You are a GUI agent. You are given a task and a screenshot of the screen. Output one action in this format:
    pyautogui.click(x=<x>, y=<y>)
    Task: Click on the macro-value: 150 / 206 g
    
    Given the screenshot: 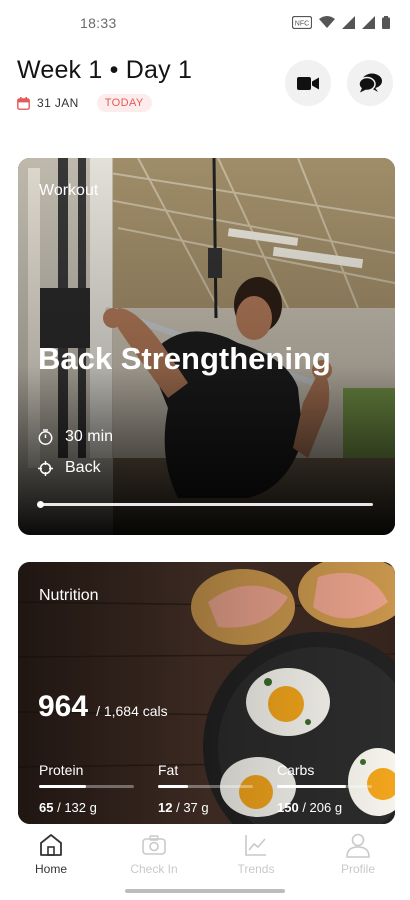 What is the action you would take?
    pyautogui.click(x=324, y=807)
    